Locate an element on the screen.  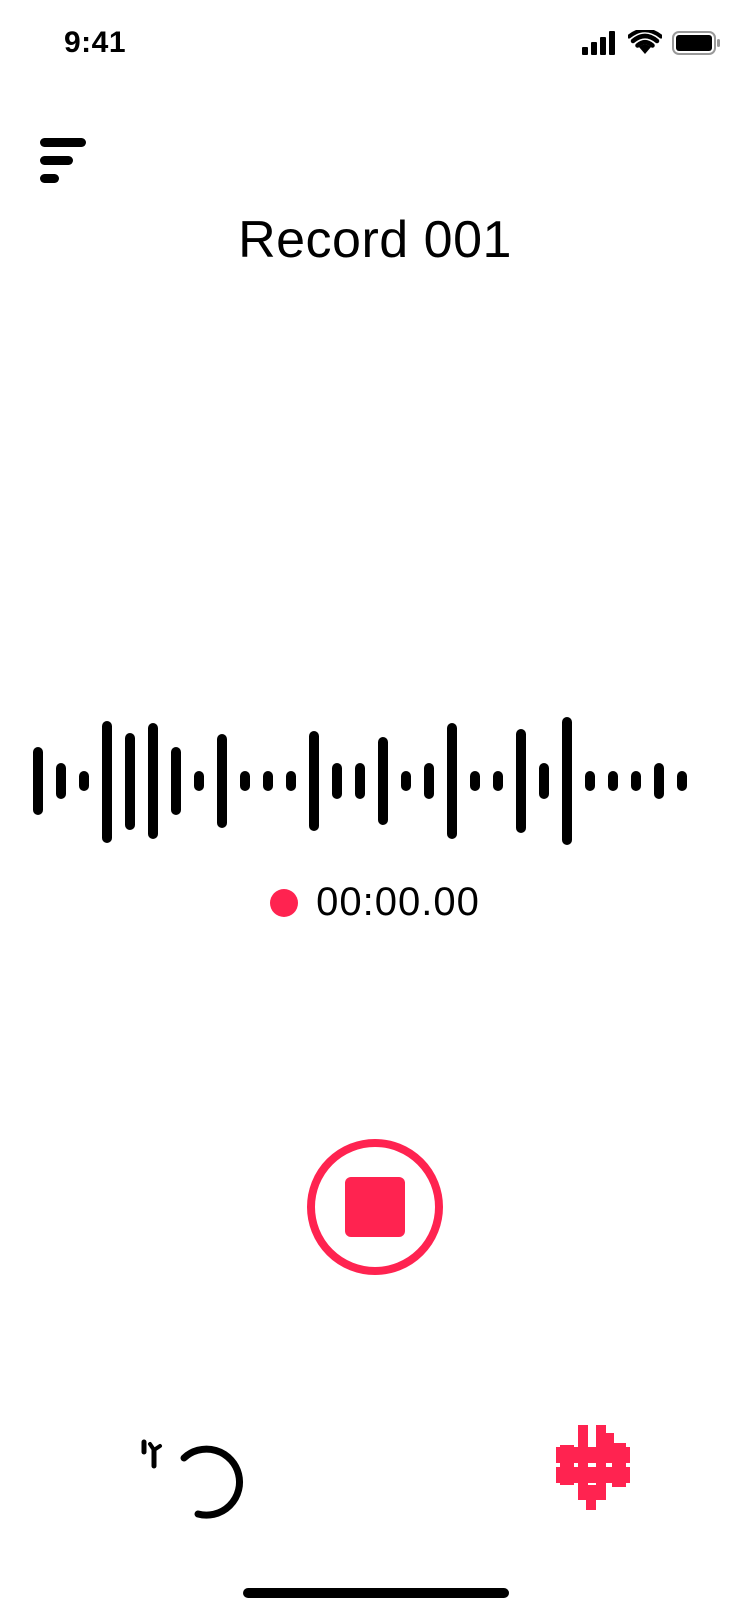
status-time: 9:41 is located at coordinates (95, 42).